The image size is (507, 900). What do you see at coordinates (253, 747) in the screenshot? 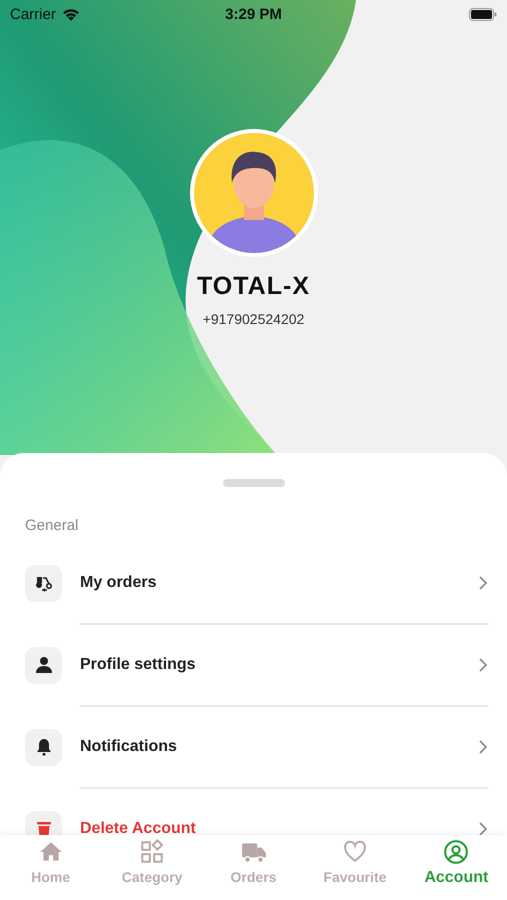
I see `menu-item: Notifications` at bounding box center [253, 747].